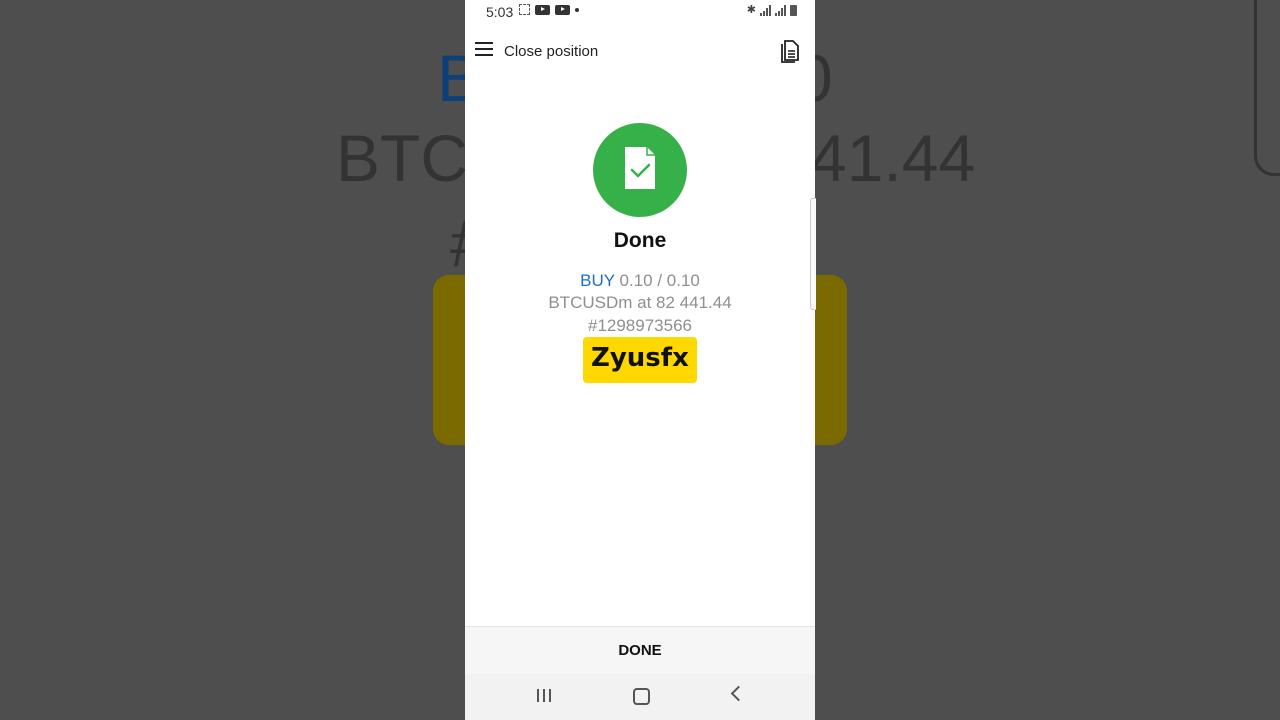  What do you see at coordinates (751, 10) in the screenshot?
I see `bluetooth-icon: ✱` at bounding box center [751, 10].